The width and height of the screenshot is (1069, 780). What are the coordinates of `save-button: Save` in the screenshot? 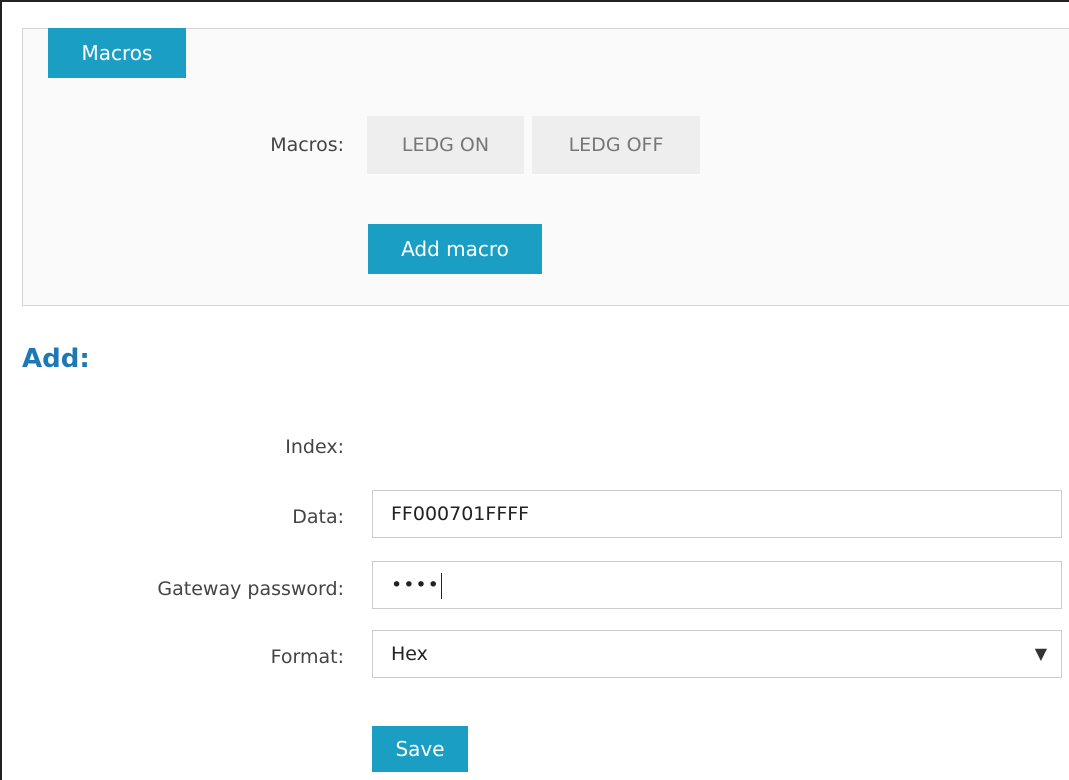 It's located at (420, 749).